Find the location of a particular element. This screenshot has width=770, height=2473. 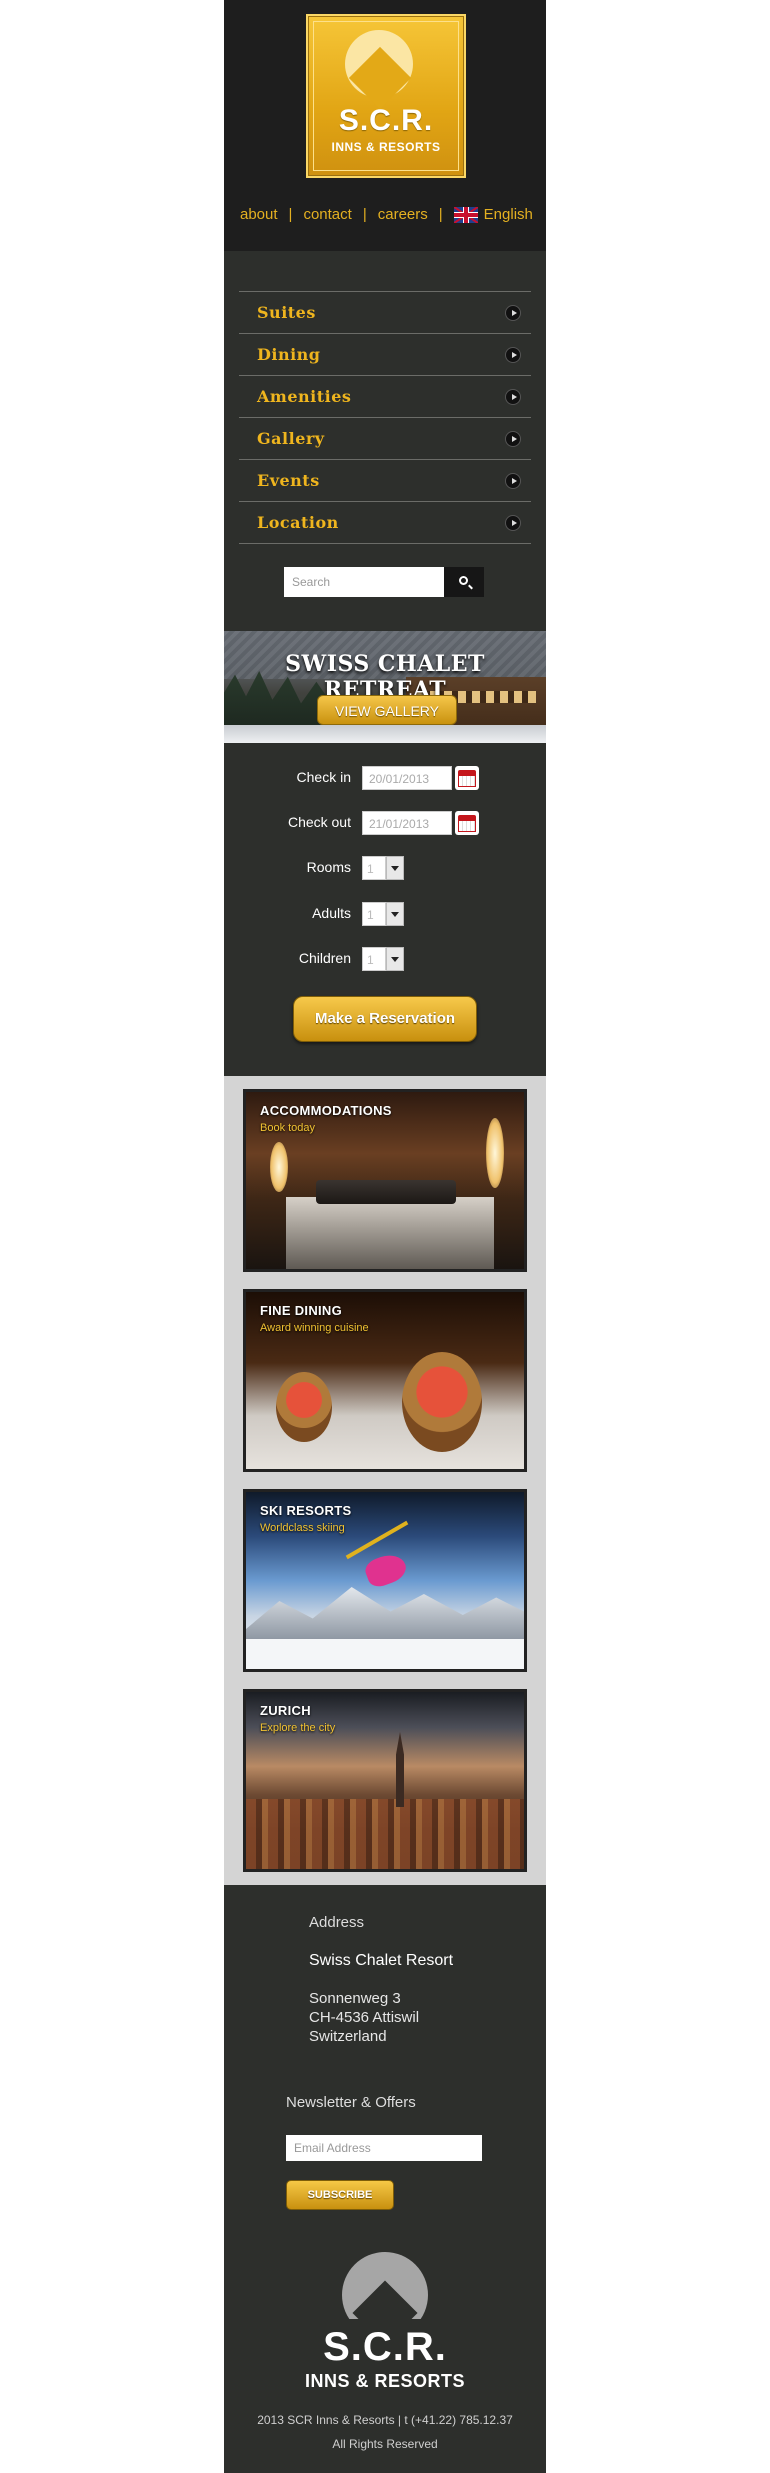

adults-row: Adults 1 is located at coordinates (385, 914).